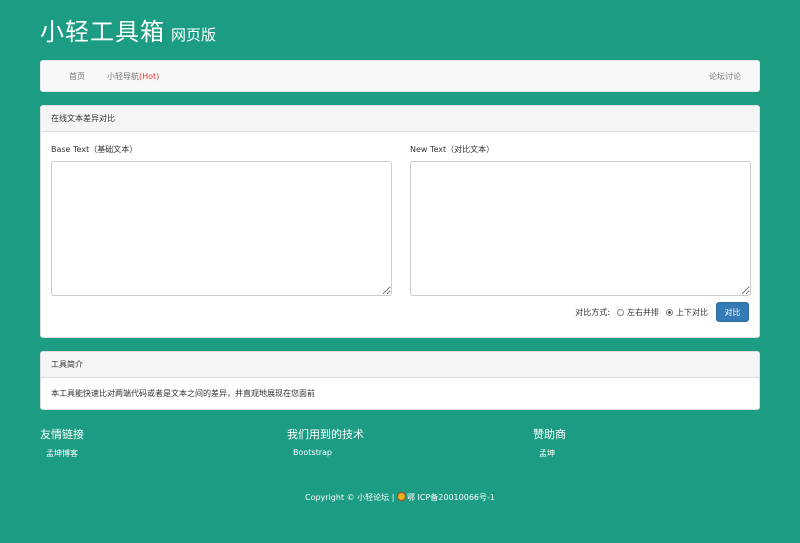 The image size is (800, 543). I want to click on nav-forum-link: 论坛讨论, so click(725, 76).